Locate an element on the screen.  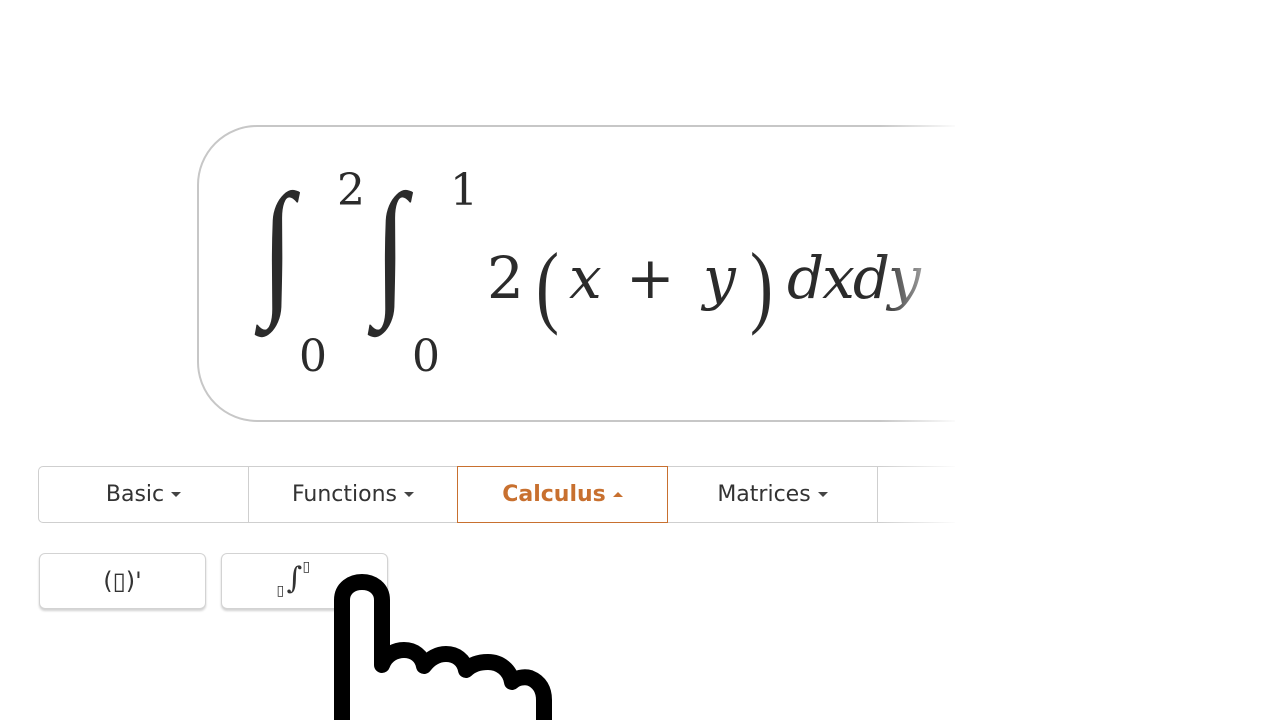
integral-sign-outer: ∫ is located at coordinates (277, 247).